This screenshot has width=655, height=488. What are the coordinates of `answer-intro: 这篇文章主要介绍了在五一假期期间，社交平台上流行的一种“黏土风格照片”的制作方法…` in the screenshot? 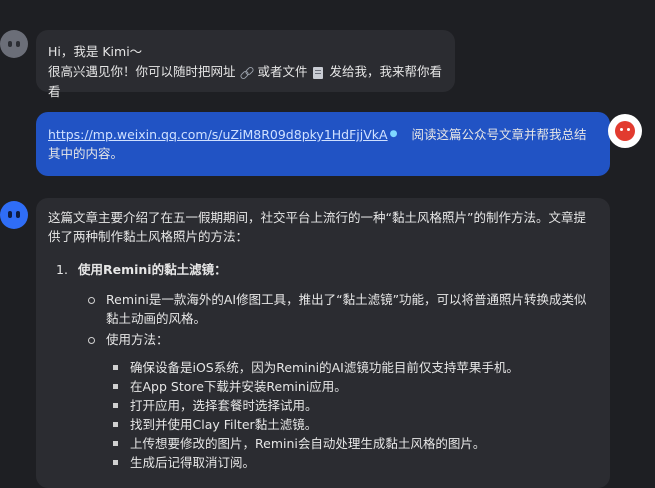 It's located at (317, 227).